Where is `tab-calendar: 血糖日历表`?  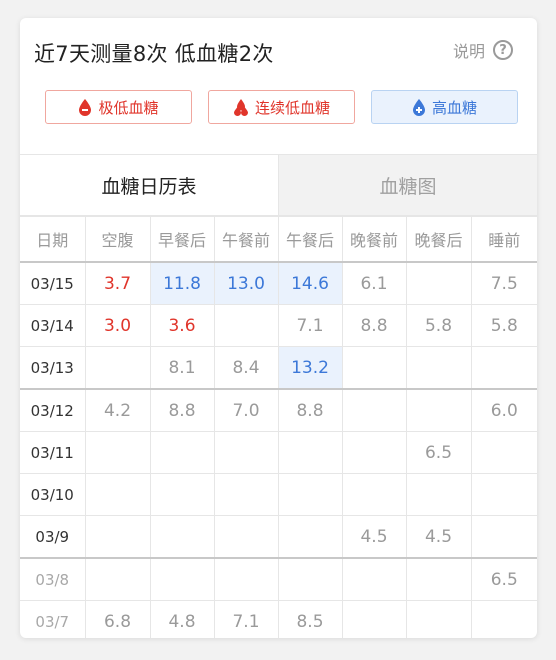
tab-calendar: 血糖日历表 is located at coordinates (149, 185).